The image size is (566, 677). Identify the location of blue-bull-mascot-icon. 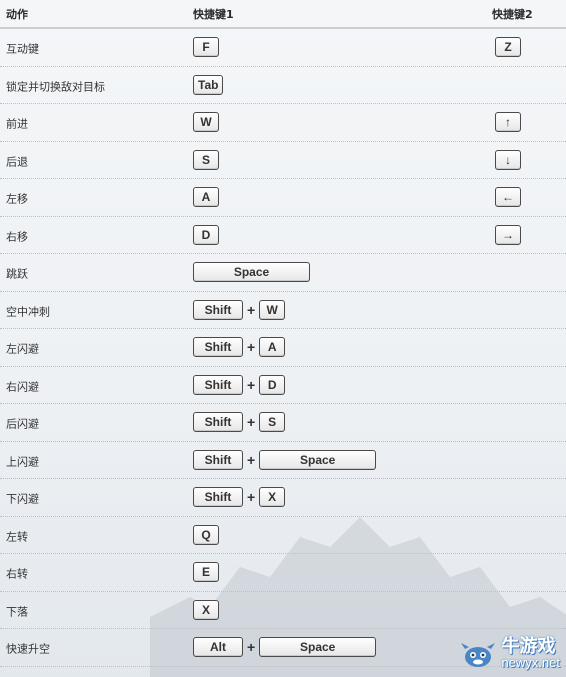
(478, 654).